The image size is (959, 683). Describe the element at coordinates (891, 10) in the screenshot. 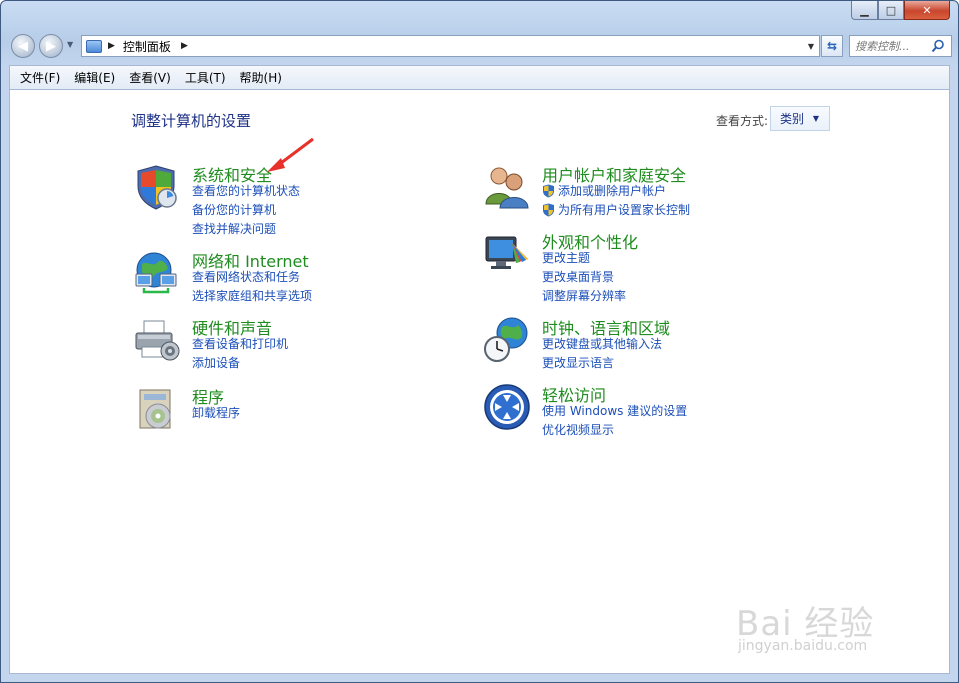

I see `maximize-button: □` at that location.